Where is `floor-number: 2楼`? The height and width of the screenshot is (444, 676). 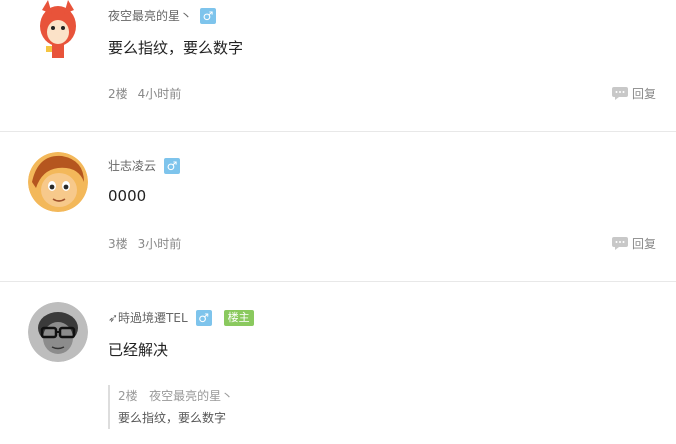 floor-number: 2楼 is located at coordinates (118, 94).